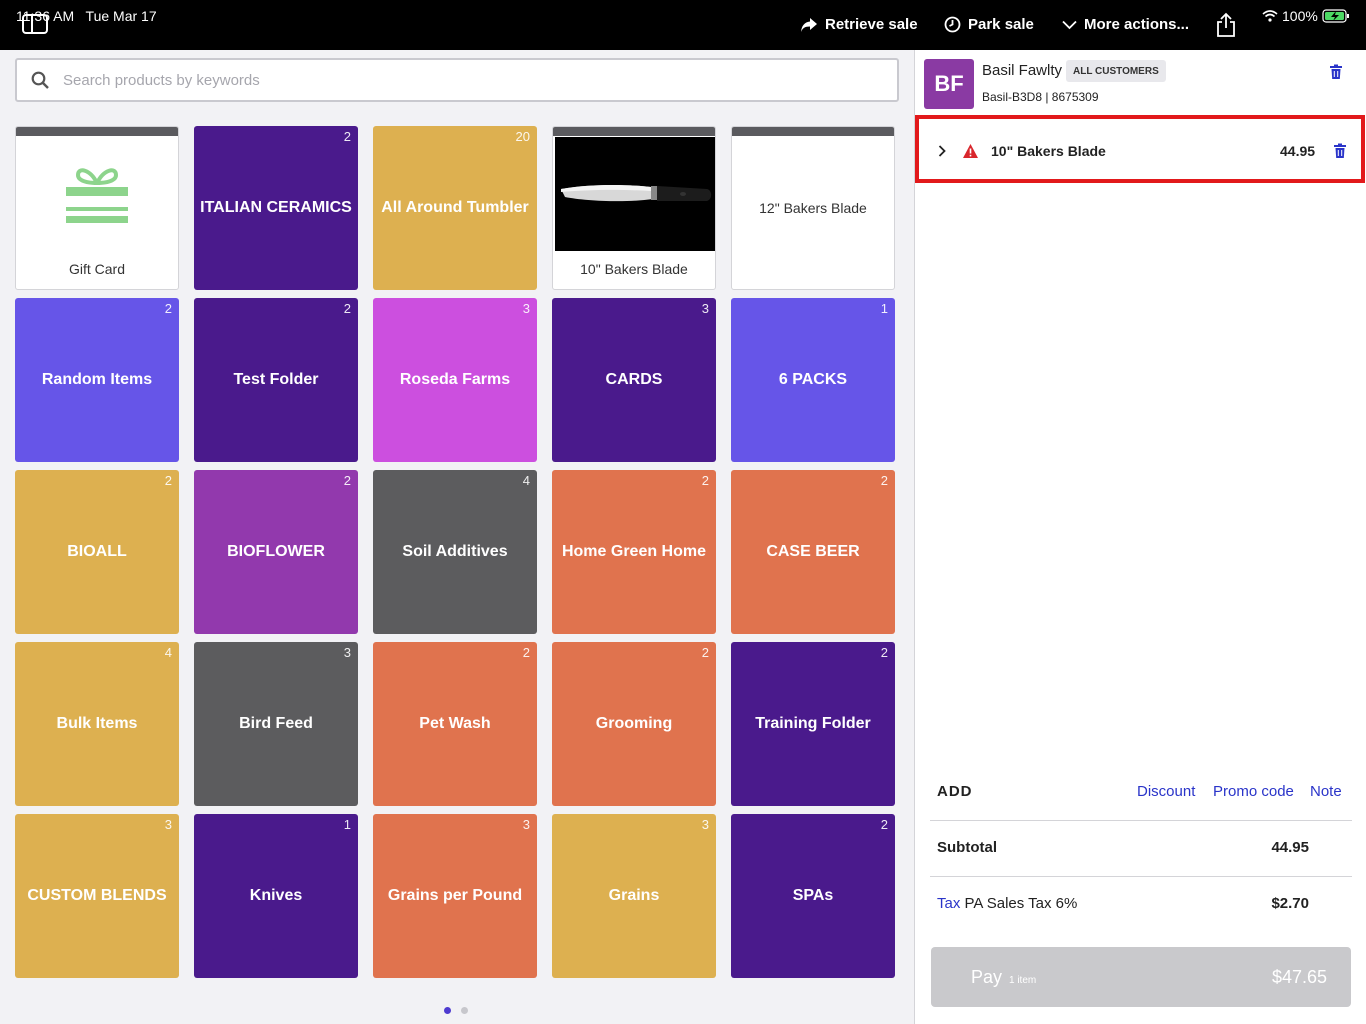 This screenshot has height=1024, width=1366. I want to click on tile-label: Bird Feed, so click(276, 723).